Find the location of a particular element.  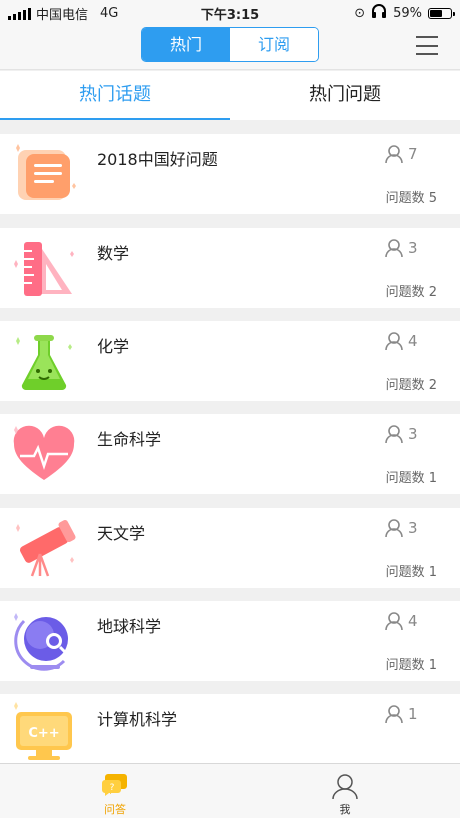

topic-row: 2018中国好问题 7 问题数 5 is located at coordinates (230, 174).